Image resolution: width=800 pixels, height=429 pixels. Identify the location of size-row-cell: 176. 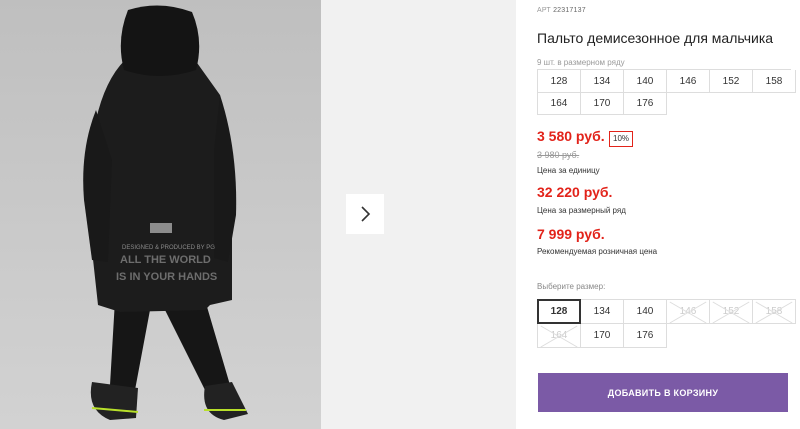
(645, 103).